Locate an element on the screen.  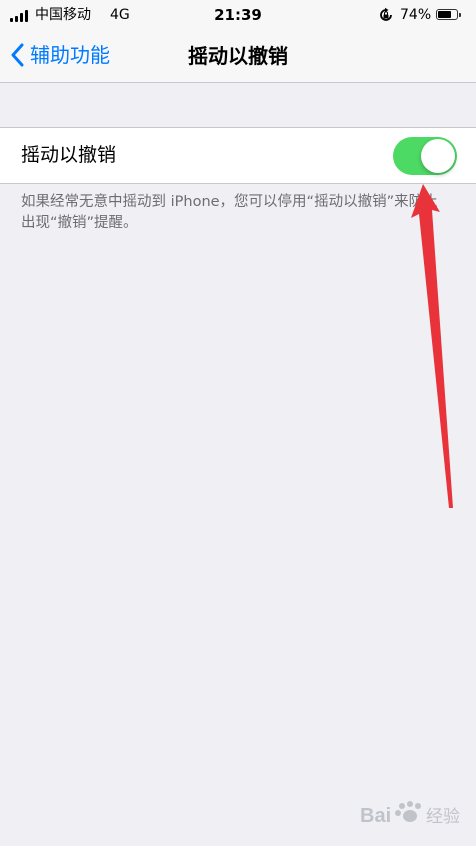
shake-to-undo-label: 摇动以撤销 is located at coordinates (69, 155).